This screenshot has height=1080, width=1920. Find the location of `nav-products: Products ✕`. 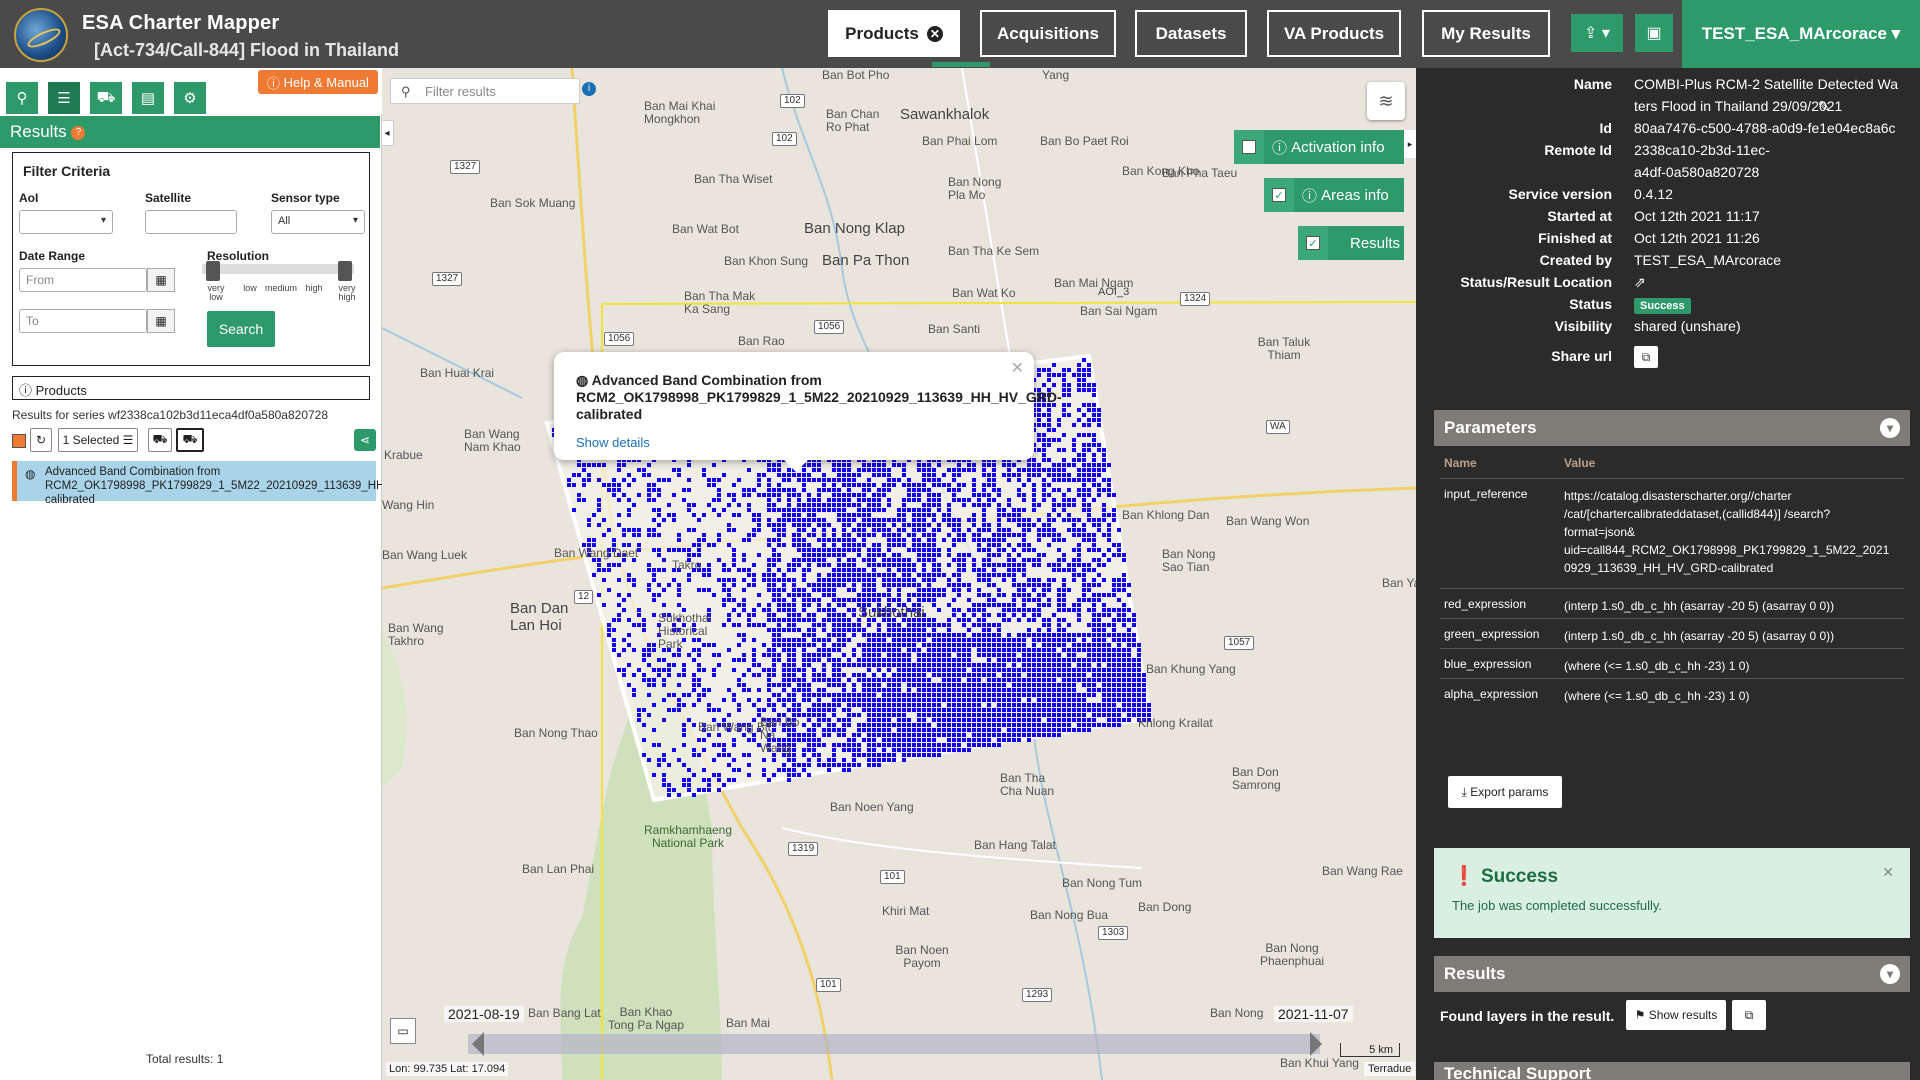

nav-products: Products ✕ is located at coordinates (894, 33).